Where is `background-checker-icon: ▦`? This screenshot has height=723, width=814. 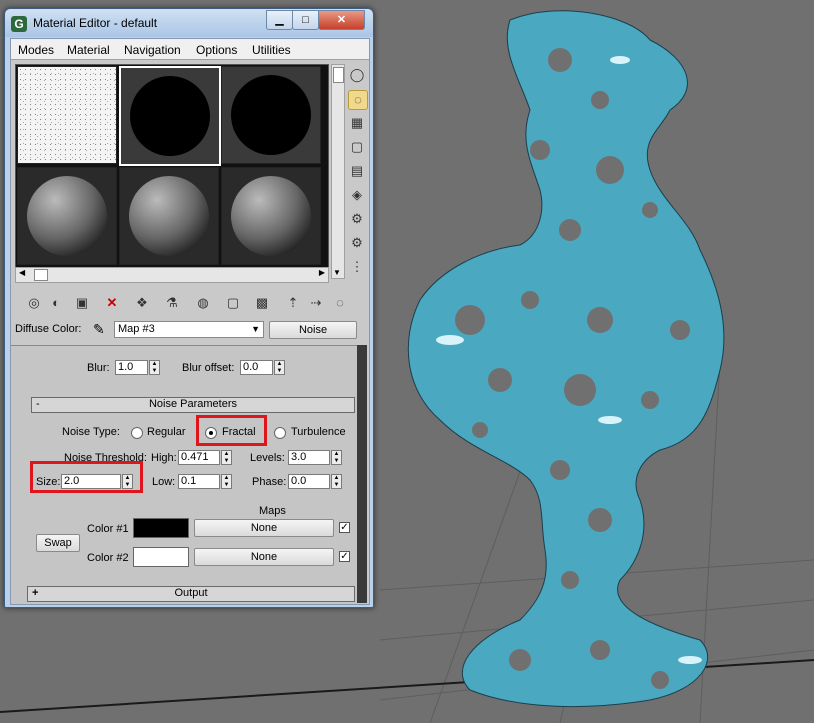
background-checker-icon: ▦ is located at coordinates (357, 123).